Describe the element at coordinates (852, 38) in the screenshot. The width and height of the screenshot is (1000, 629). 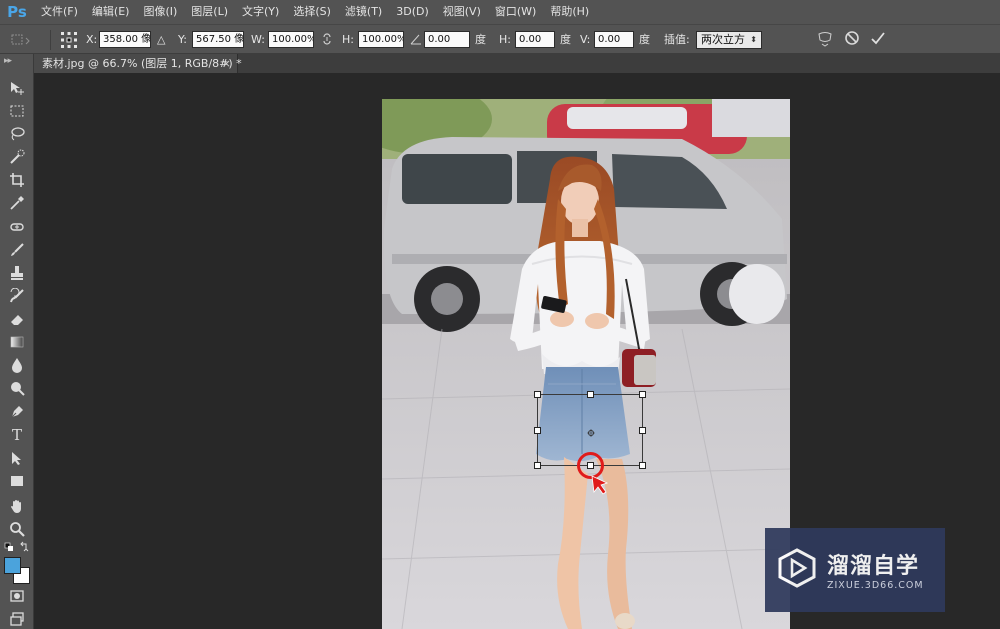
I see `cancel-transform-icon` at that location.